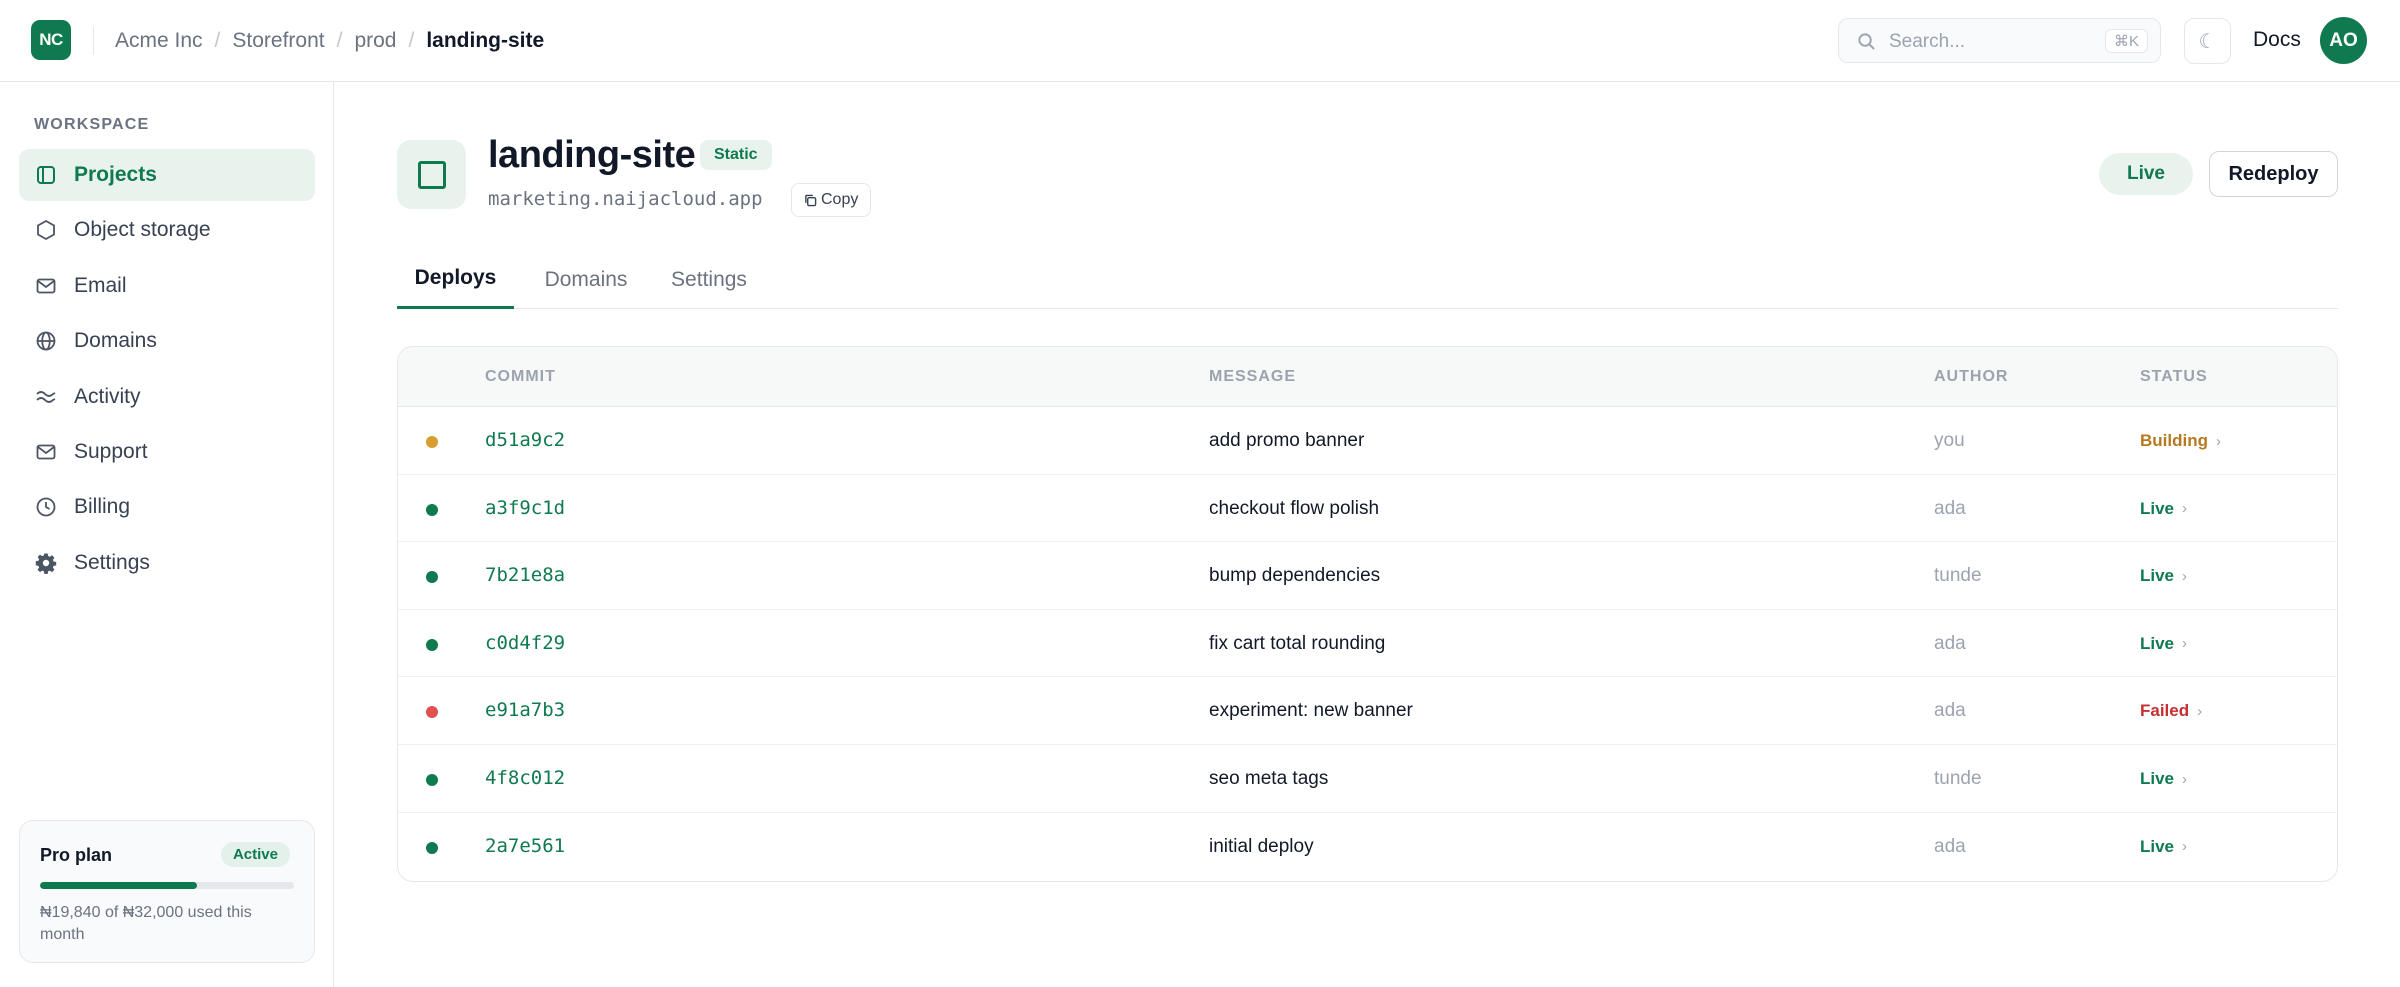 Image resolution: width=2400 pixels, height=987 pixels. I want to click on table-row: a3f9c1d checkout flow polish ada Live ›, so click(1367, 509).